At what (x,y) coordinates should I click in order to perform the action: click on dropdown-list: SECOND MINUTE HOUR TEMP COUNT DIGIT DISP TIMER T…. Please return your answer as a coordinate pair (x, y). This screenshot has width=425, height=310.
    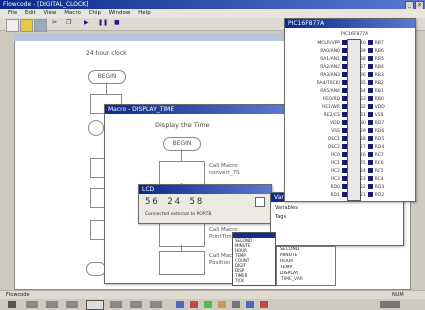
    Looking at the image, I should click on (254, 259).